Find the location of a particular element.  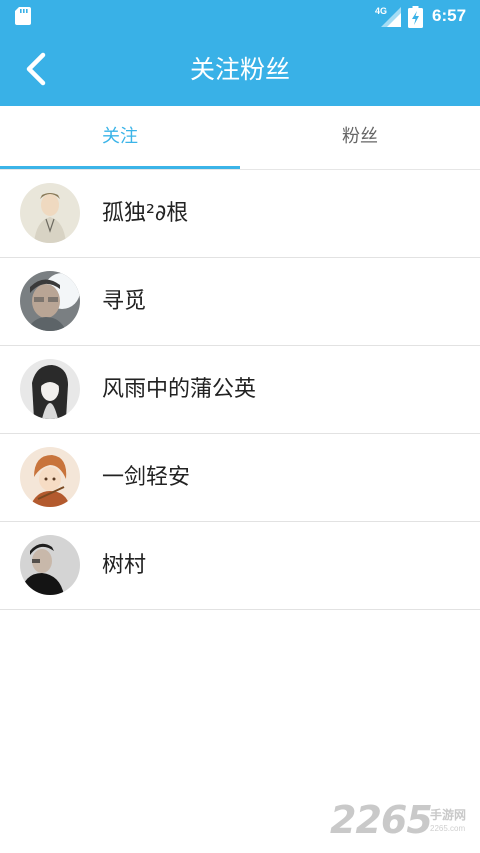

tab-indicator is located at coordinates (120, 167).